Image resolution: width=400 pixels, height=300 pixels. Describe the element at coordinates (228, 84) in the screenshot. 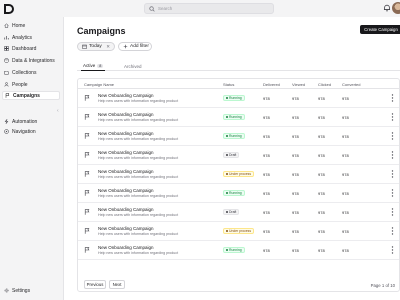

I see `column-header-status: Status` at that location.